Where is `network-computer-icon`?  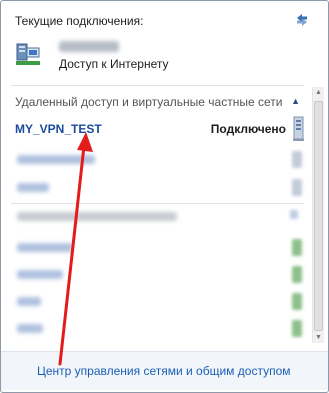 network-computer-icon is located at coordinates (28, 54).